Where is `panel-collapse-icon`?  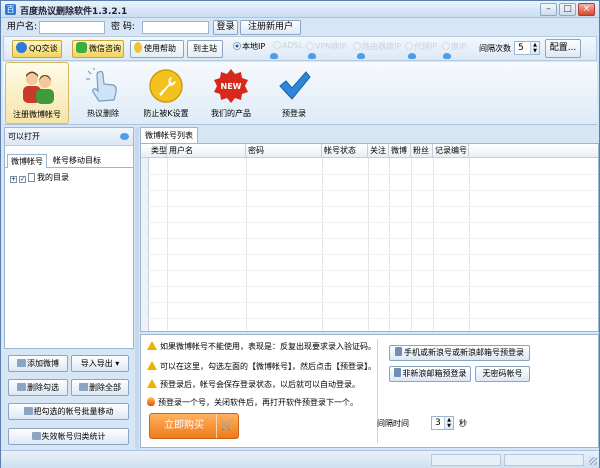
panel-collapse-icon is located at coordinates (124, 136).